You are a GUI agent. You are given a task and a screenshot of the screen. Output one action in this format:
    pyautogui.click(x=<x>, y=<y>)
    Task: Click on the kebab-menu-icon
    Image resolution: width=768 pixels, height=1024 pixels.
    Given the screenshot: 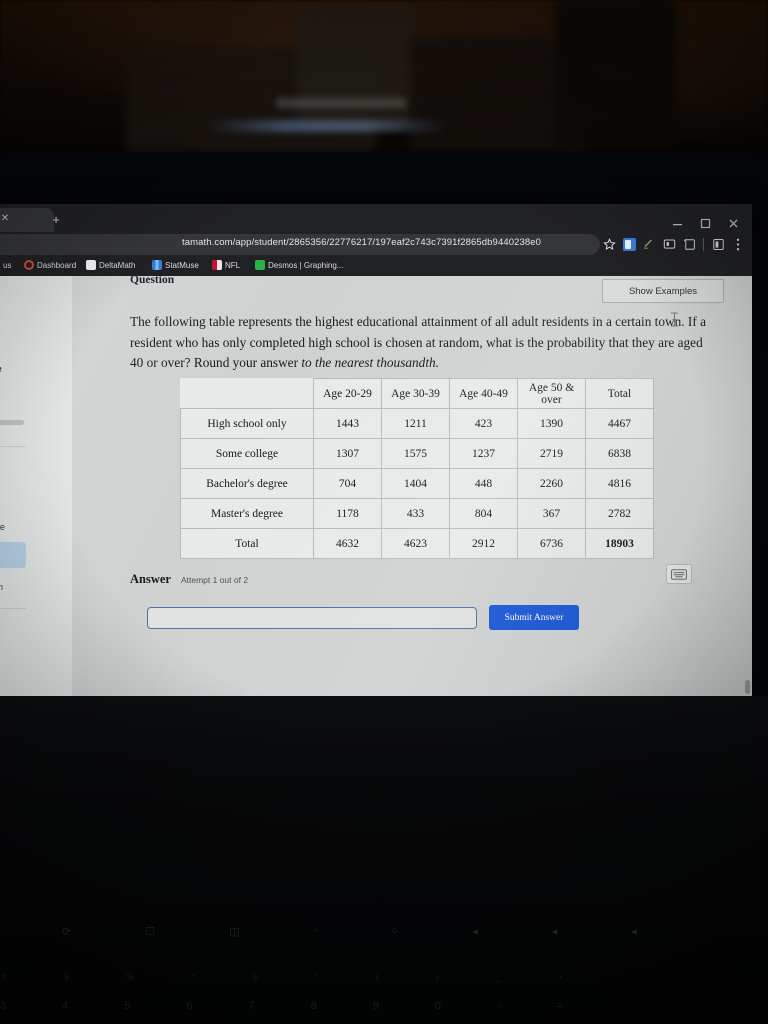 What is the action you would take?
    pyautogui.click(x=738, y=244)
    